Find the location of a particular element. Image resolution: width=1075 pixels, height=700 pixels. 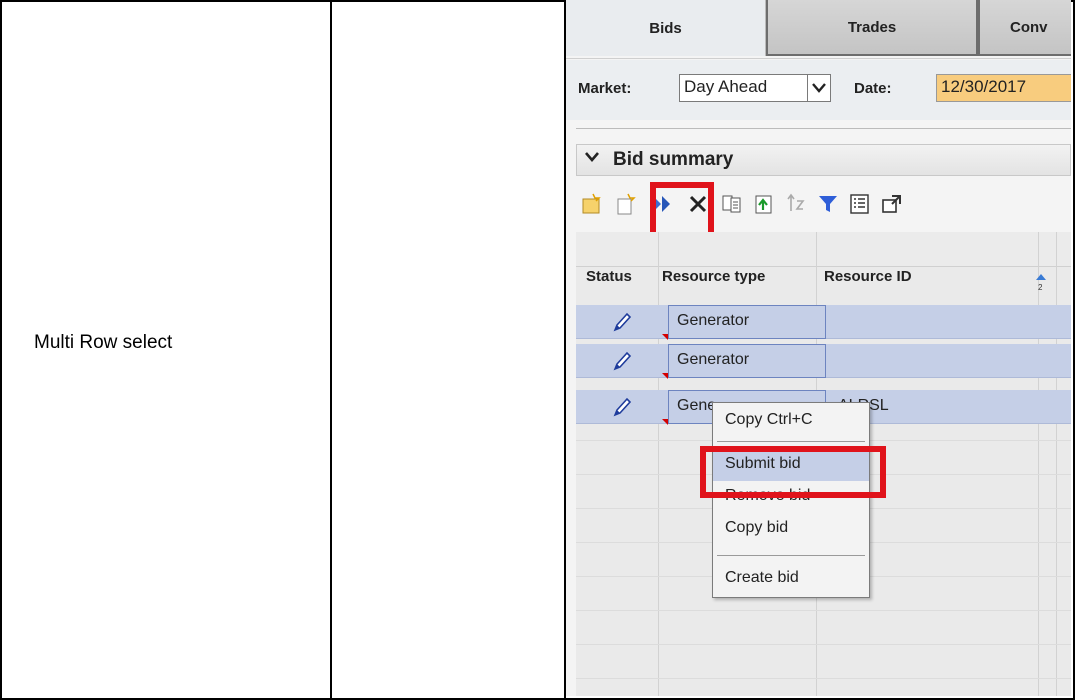

popout-icon is located at coordinates (892, 204).